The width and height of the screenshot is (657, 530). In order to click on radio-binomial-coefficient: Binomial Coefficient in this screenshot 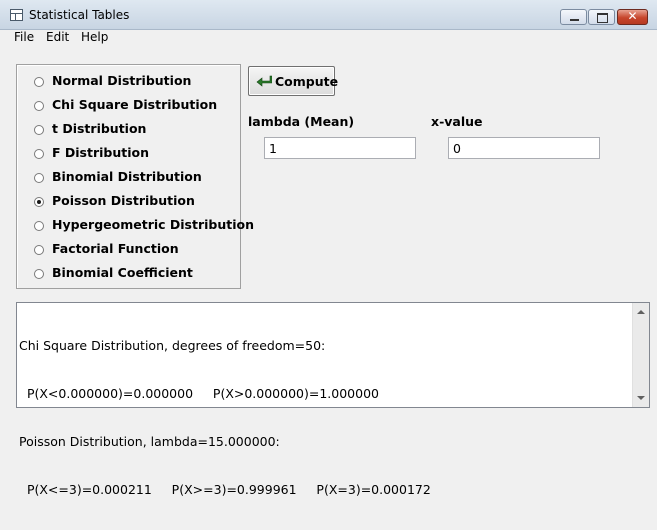, I will do `click(136, 274)`.